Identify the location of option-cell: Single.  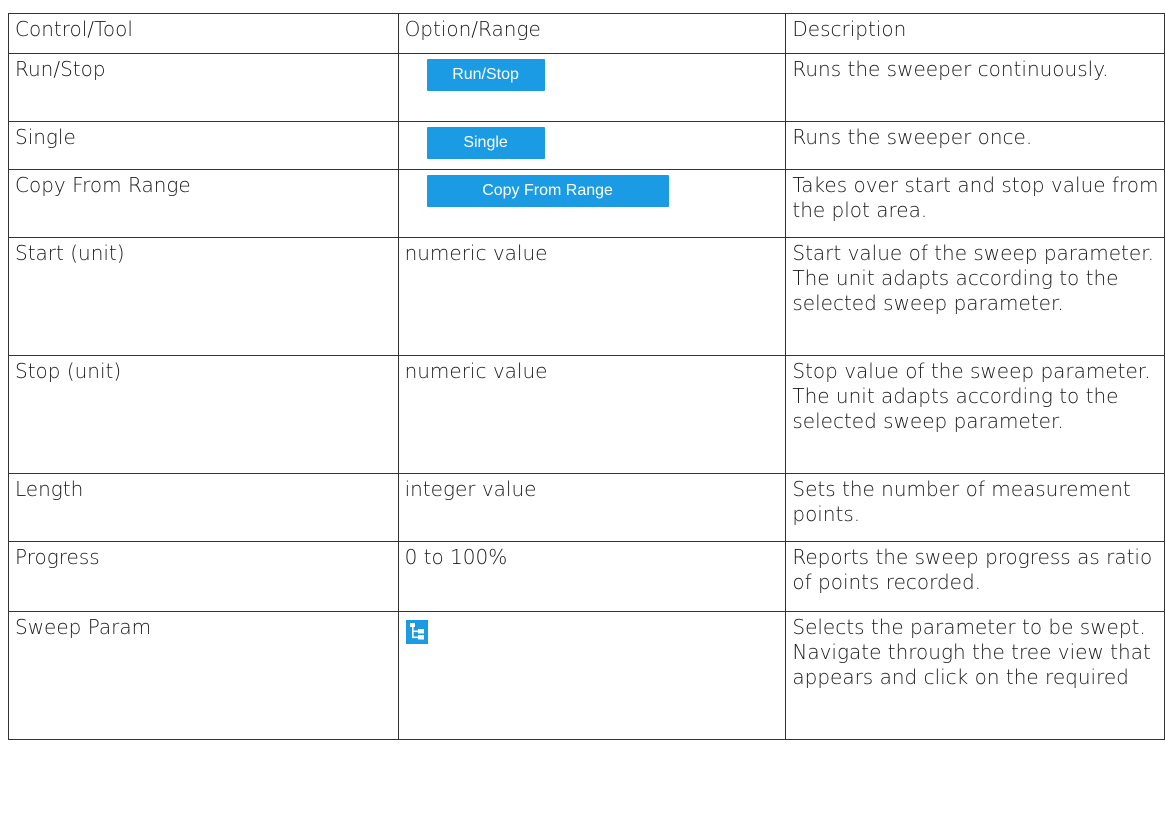
(592, 145).